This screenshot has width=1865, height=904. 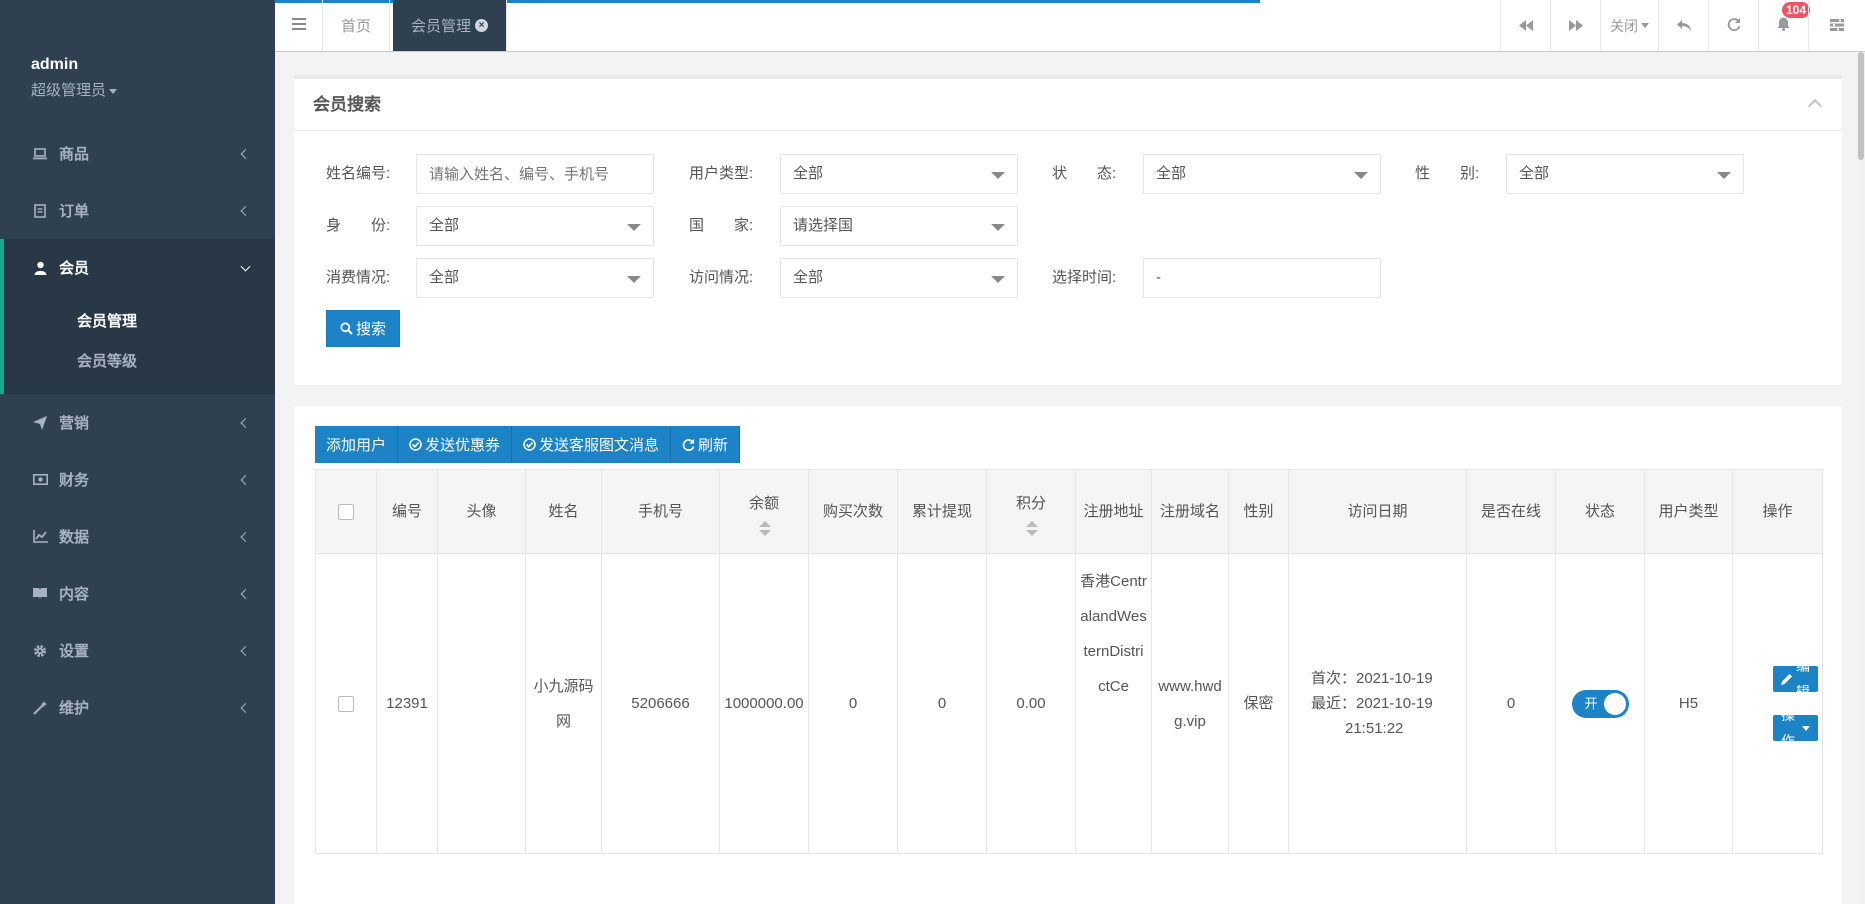 What do you see at coordinates (535, 278) in the screenshot?
I see `consume-select: 全部` at bounding box center [535, 278].